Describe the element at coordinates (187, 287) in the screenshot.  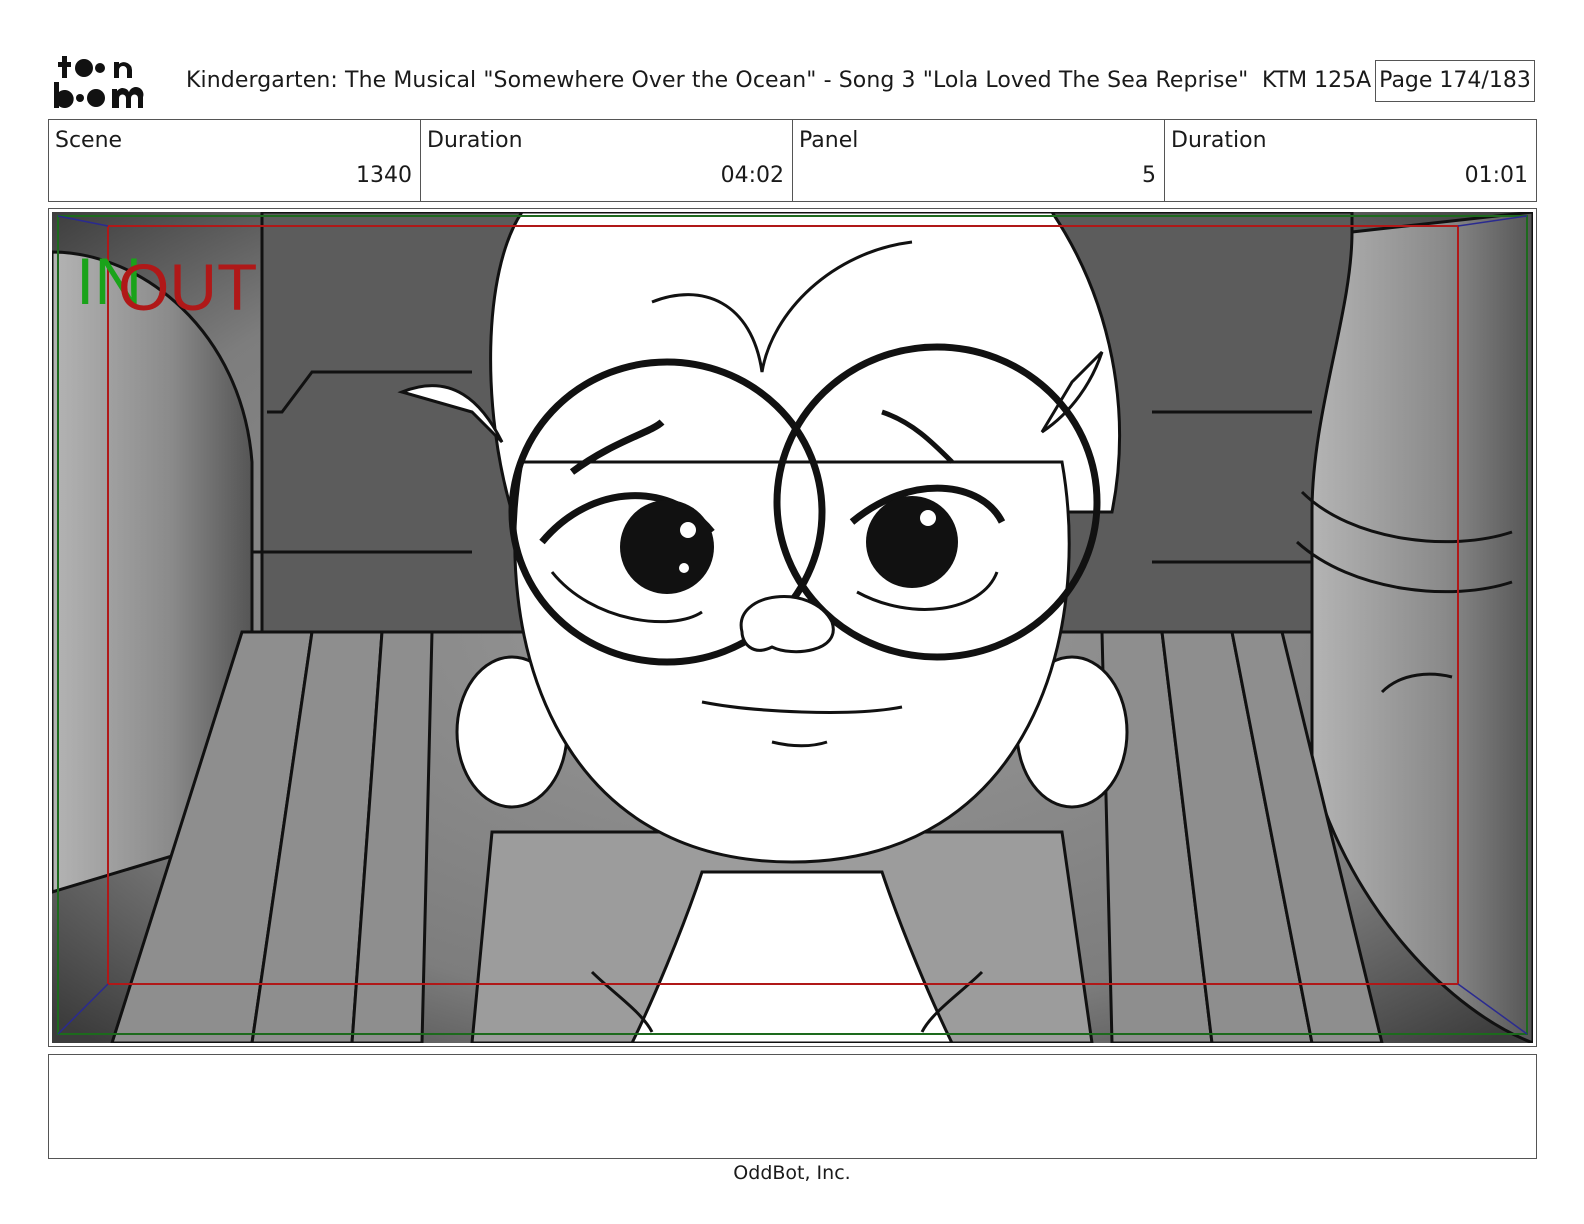
I see `out-marker: OUT` at that location.